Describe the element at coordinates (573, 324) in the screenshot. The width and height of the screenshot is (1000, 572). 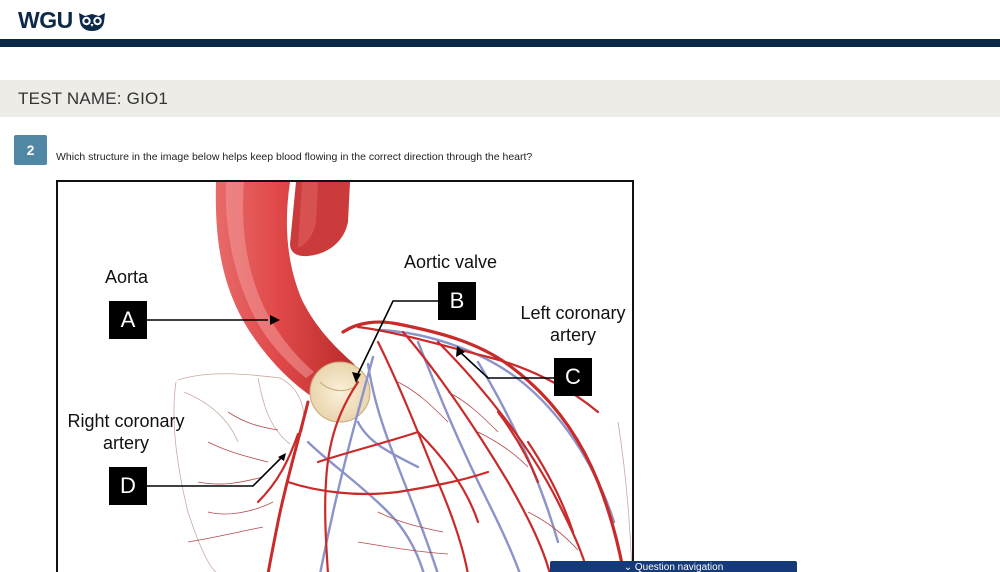
I see `label-left-coronary-artery: Left coronary artery` at that location.